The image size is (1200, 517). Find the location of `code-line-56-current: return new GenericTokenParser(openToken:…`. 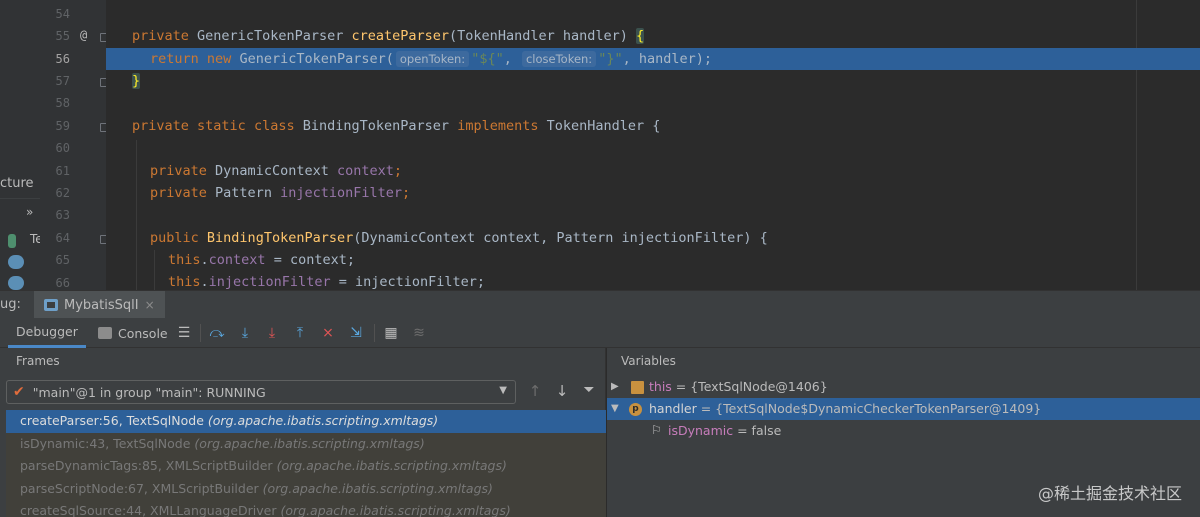

code-line-56-current: return new GenericTokenParser(openToken:… is located at coordinates (653, 59).